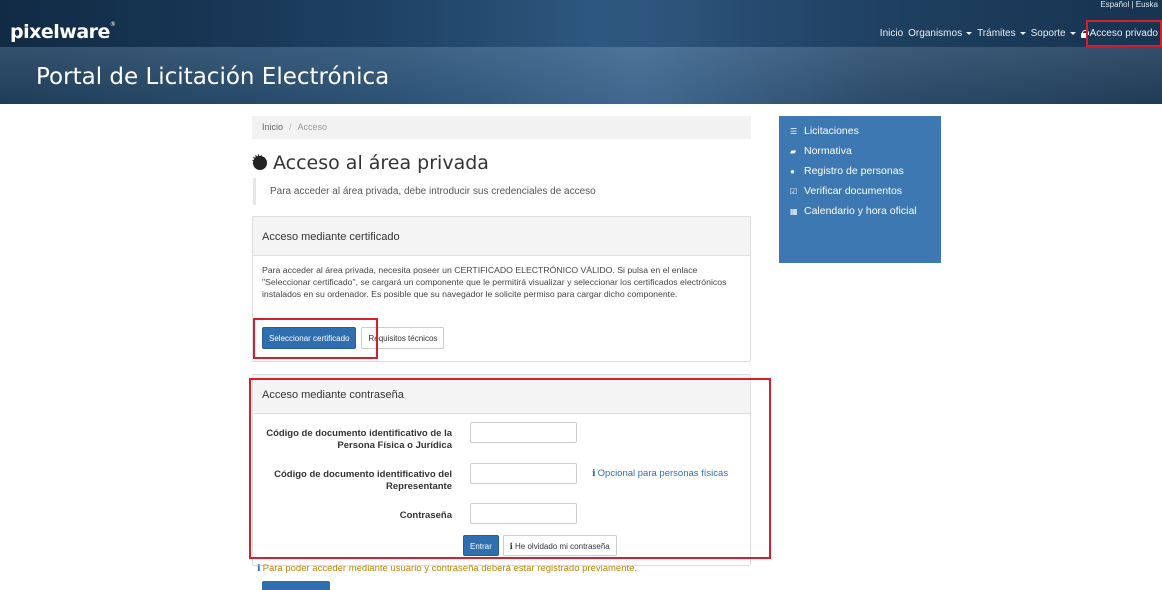  I want to click on sidebar-item-calendario: ▦ Calendario y hora oficial, so click(860, 211).